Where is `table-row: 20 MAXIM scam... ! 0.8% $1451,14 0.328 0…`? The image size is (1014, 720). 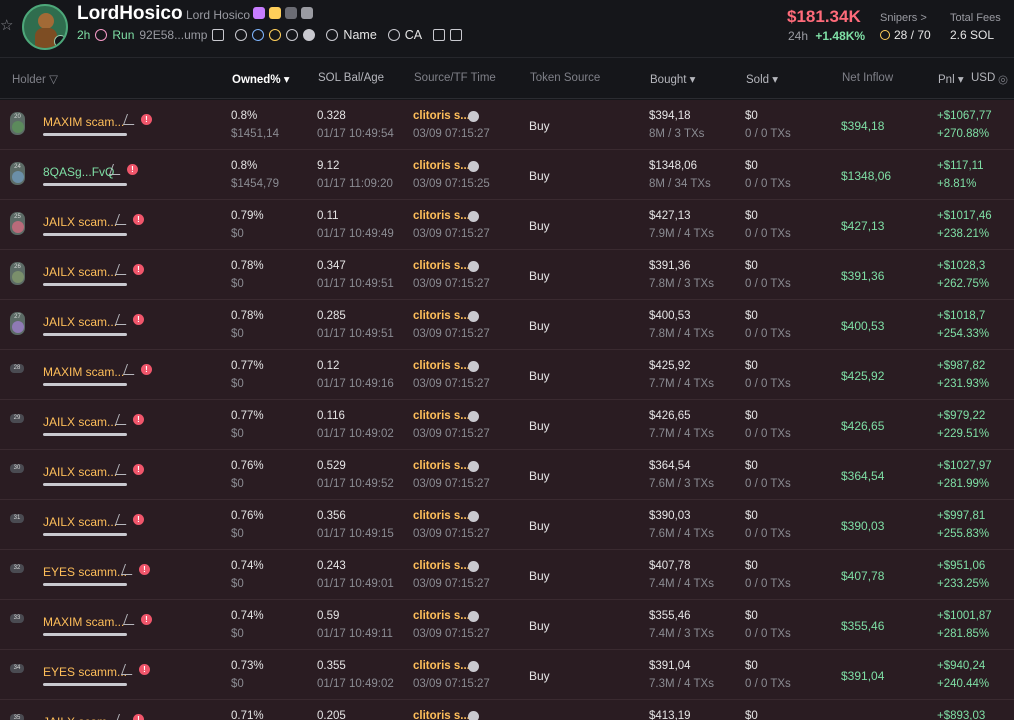 table-row: 20 MAXIM scam... ! 0.8% $1451,14 0.328 0… is located at coordinates (507, 125).